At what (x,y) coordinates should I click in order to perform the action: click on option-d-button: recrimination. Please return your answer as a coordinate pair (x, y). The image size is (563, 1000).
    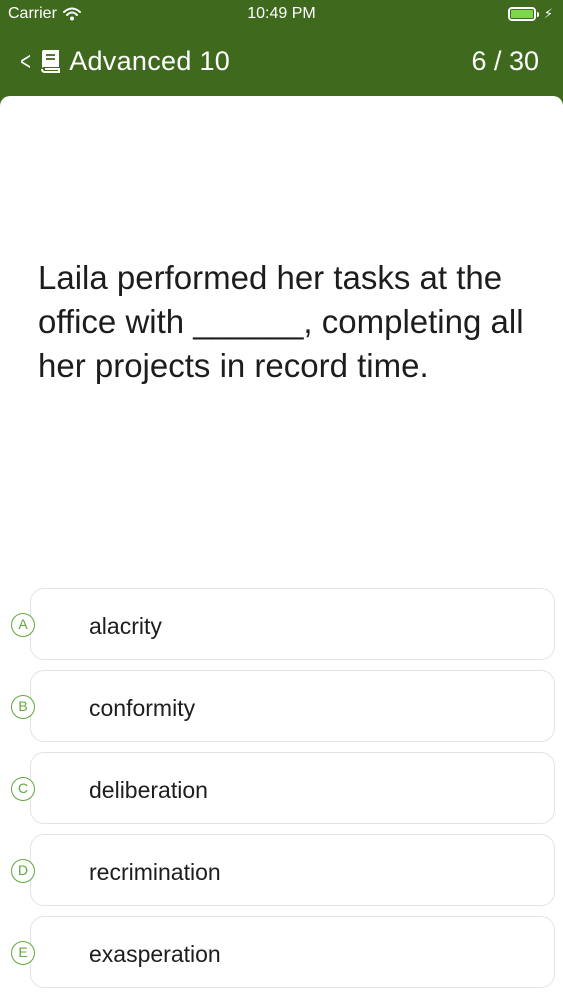
    Looking at the image, I should click on (292, 870).